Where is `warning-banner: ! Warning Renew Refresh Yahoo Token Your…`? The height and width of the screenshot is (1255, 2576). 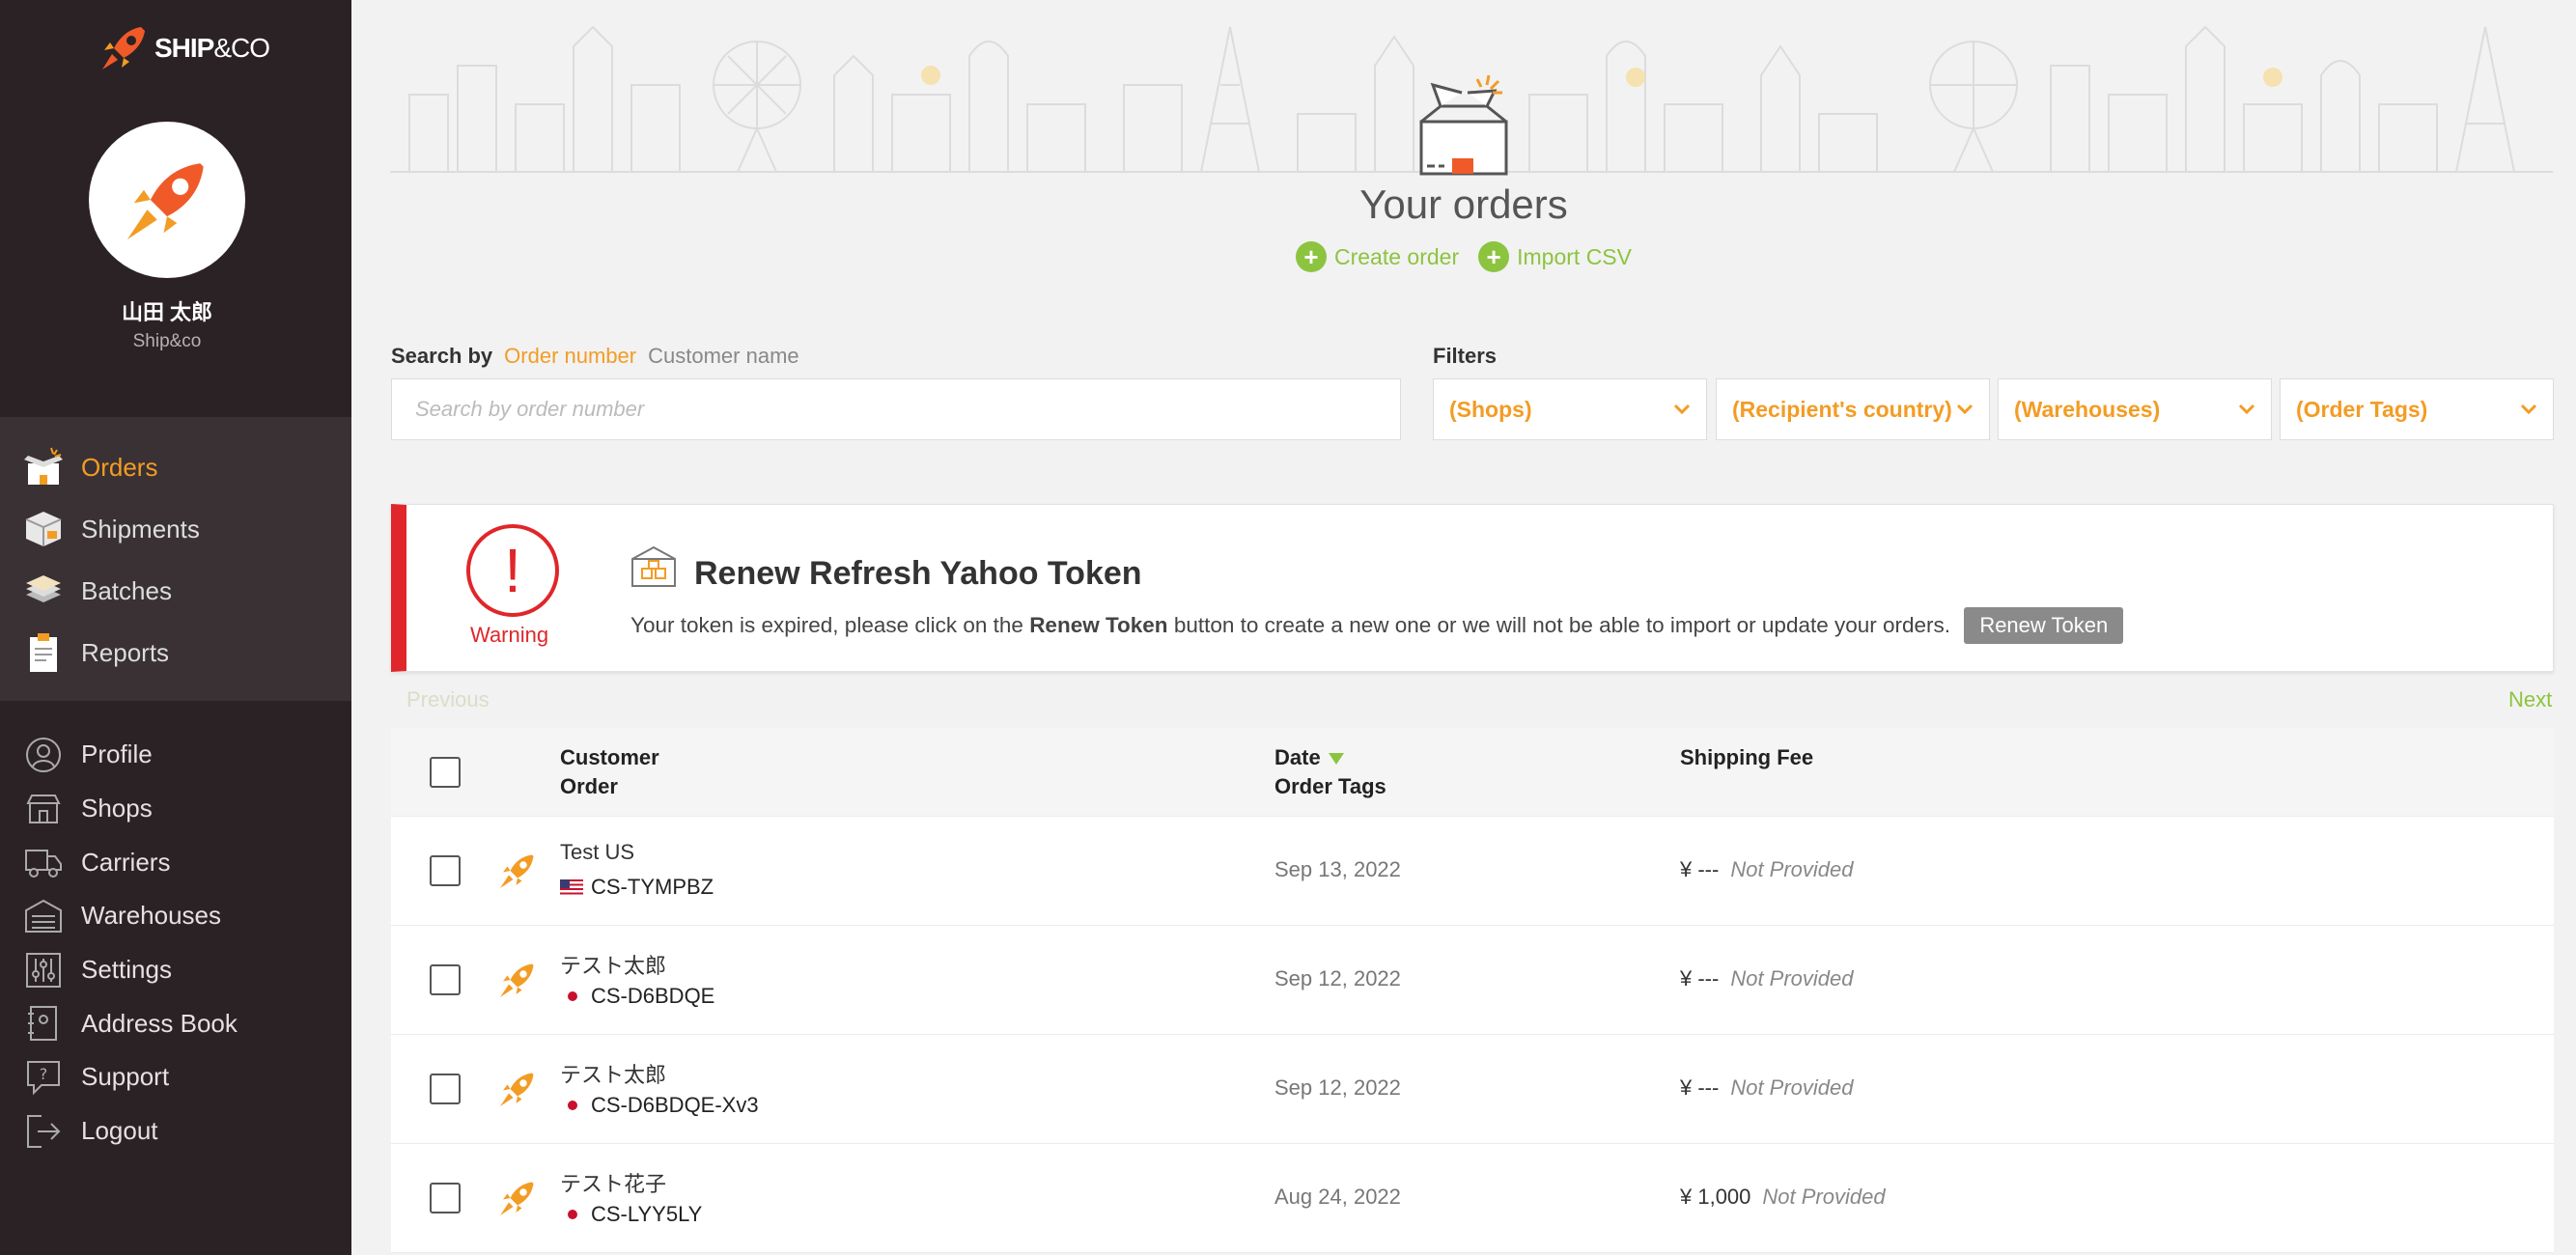
warning-banner: ! Warning Renew Refresh Yahoo Token Your… is located at coordinates (1473, 588).